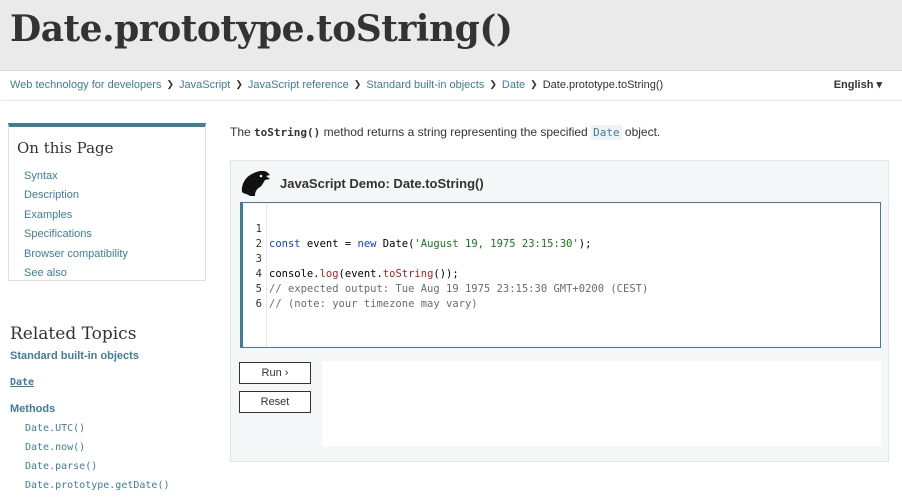 This screenshot has height=498, width=902. Describe the element at coordinates (329, 274) in the screenshot. I see `code-function: log` at that location.